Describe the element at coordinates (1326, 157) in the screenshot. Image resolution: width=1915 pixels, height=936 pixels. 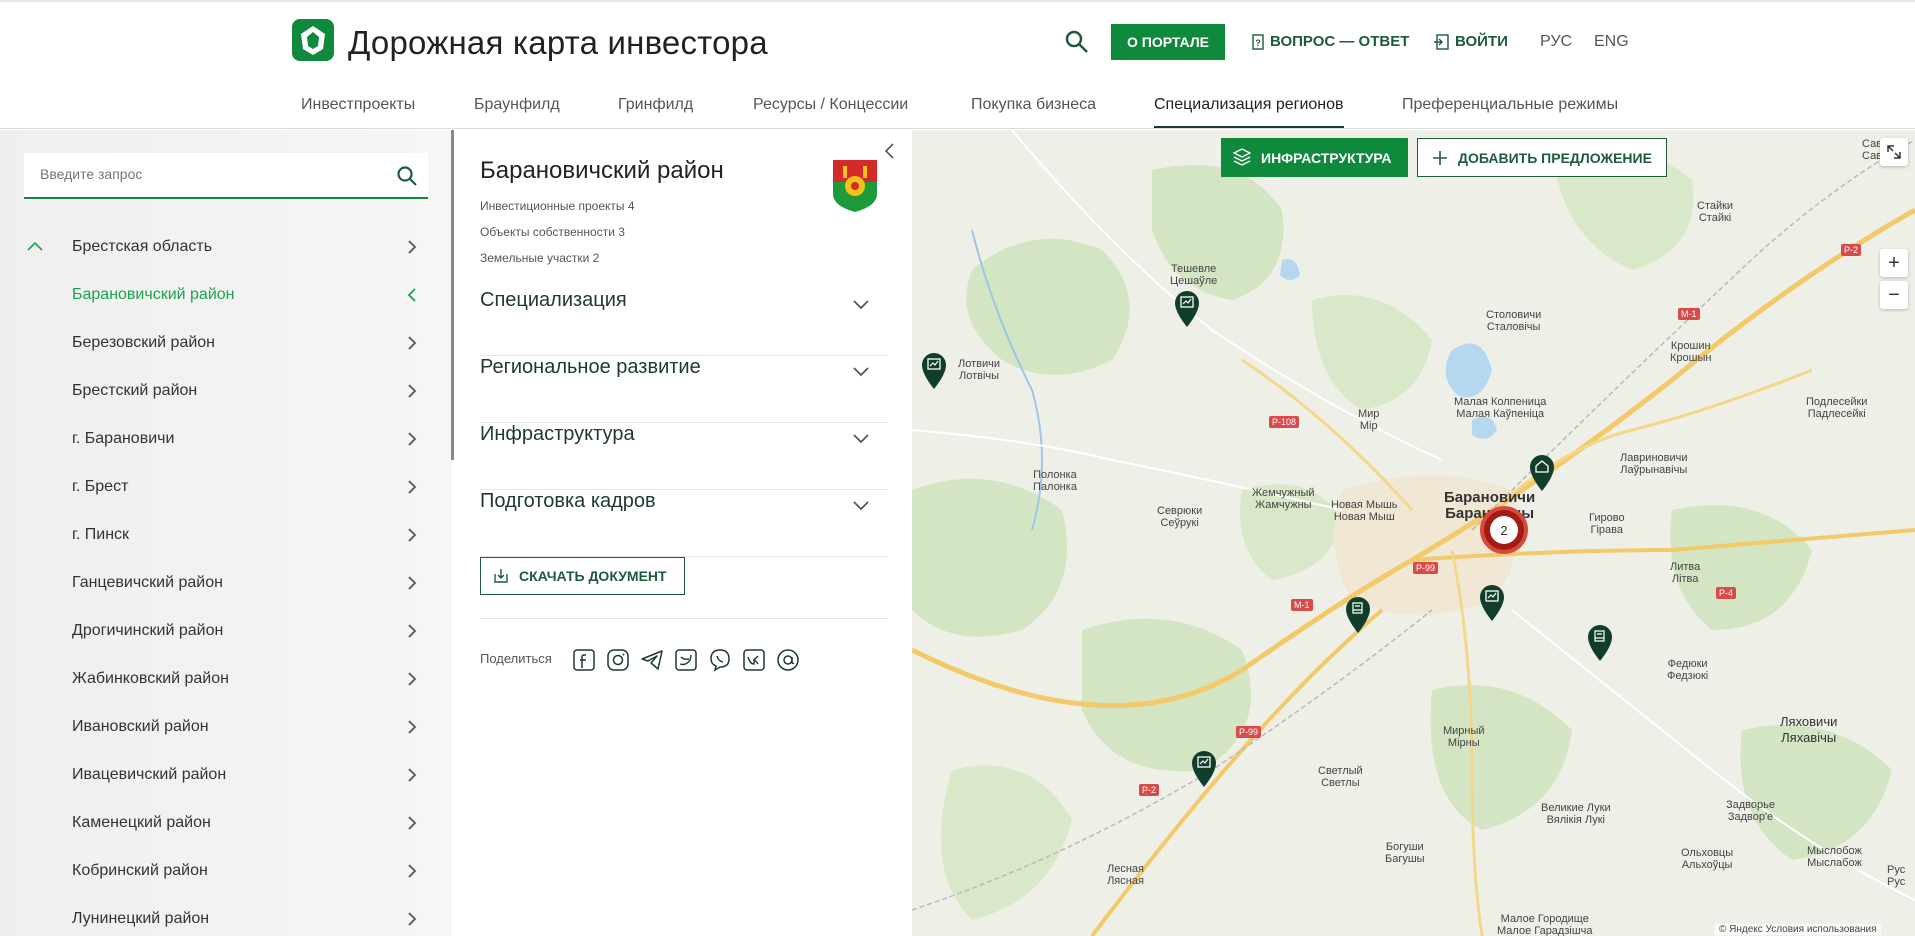
I see `infrastructure-label: ИНФРАСТРУКТУРА` at that location.